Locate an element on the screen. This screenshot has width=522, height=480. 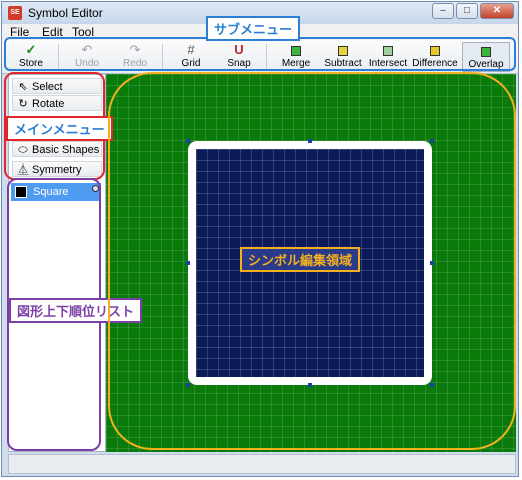
overlap-button: Overlap is located at coordinates (486, 57).